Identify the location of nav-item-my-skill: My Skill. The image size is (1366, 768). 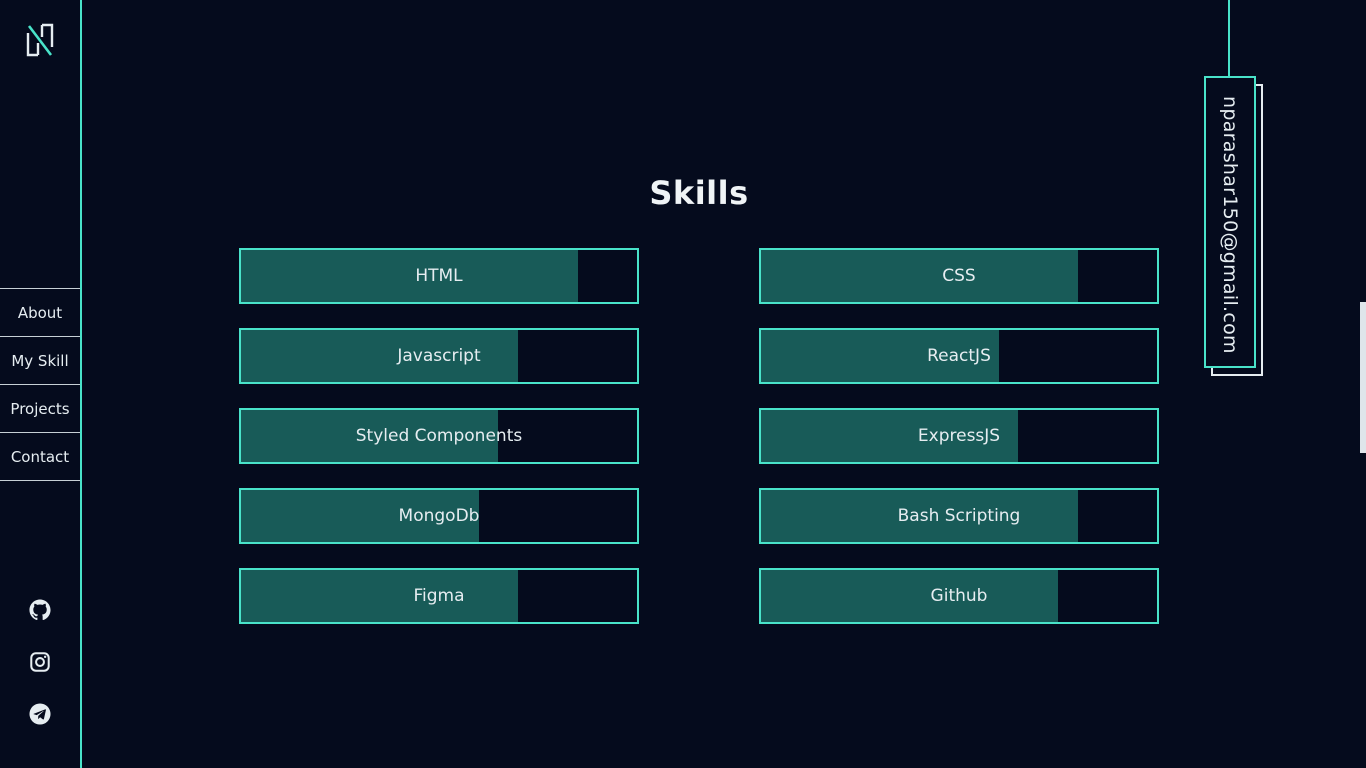
(40, 361).